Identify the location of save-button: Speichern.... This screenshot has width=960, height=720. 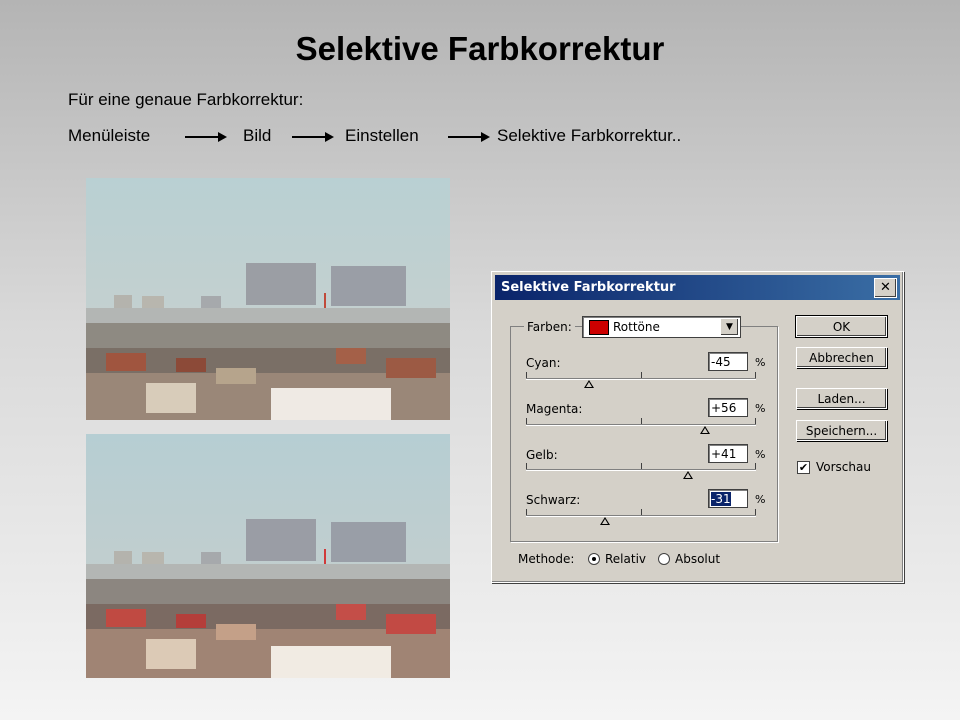
(841, 430).